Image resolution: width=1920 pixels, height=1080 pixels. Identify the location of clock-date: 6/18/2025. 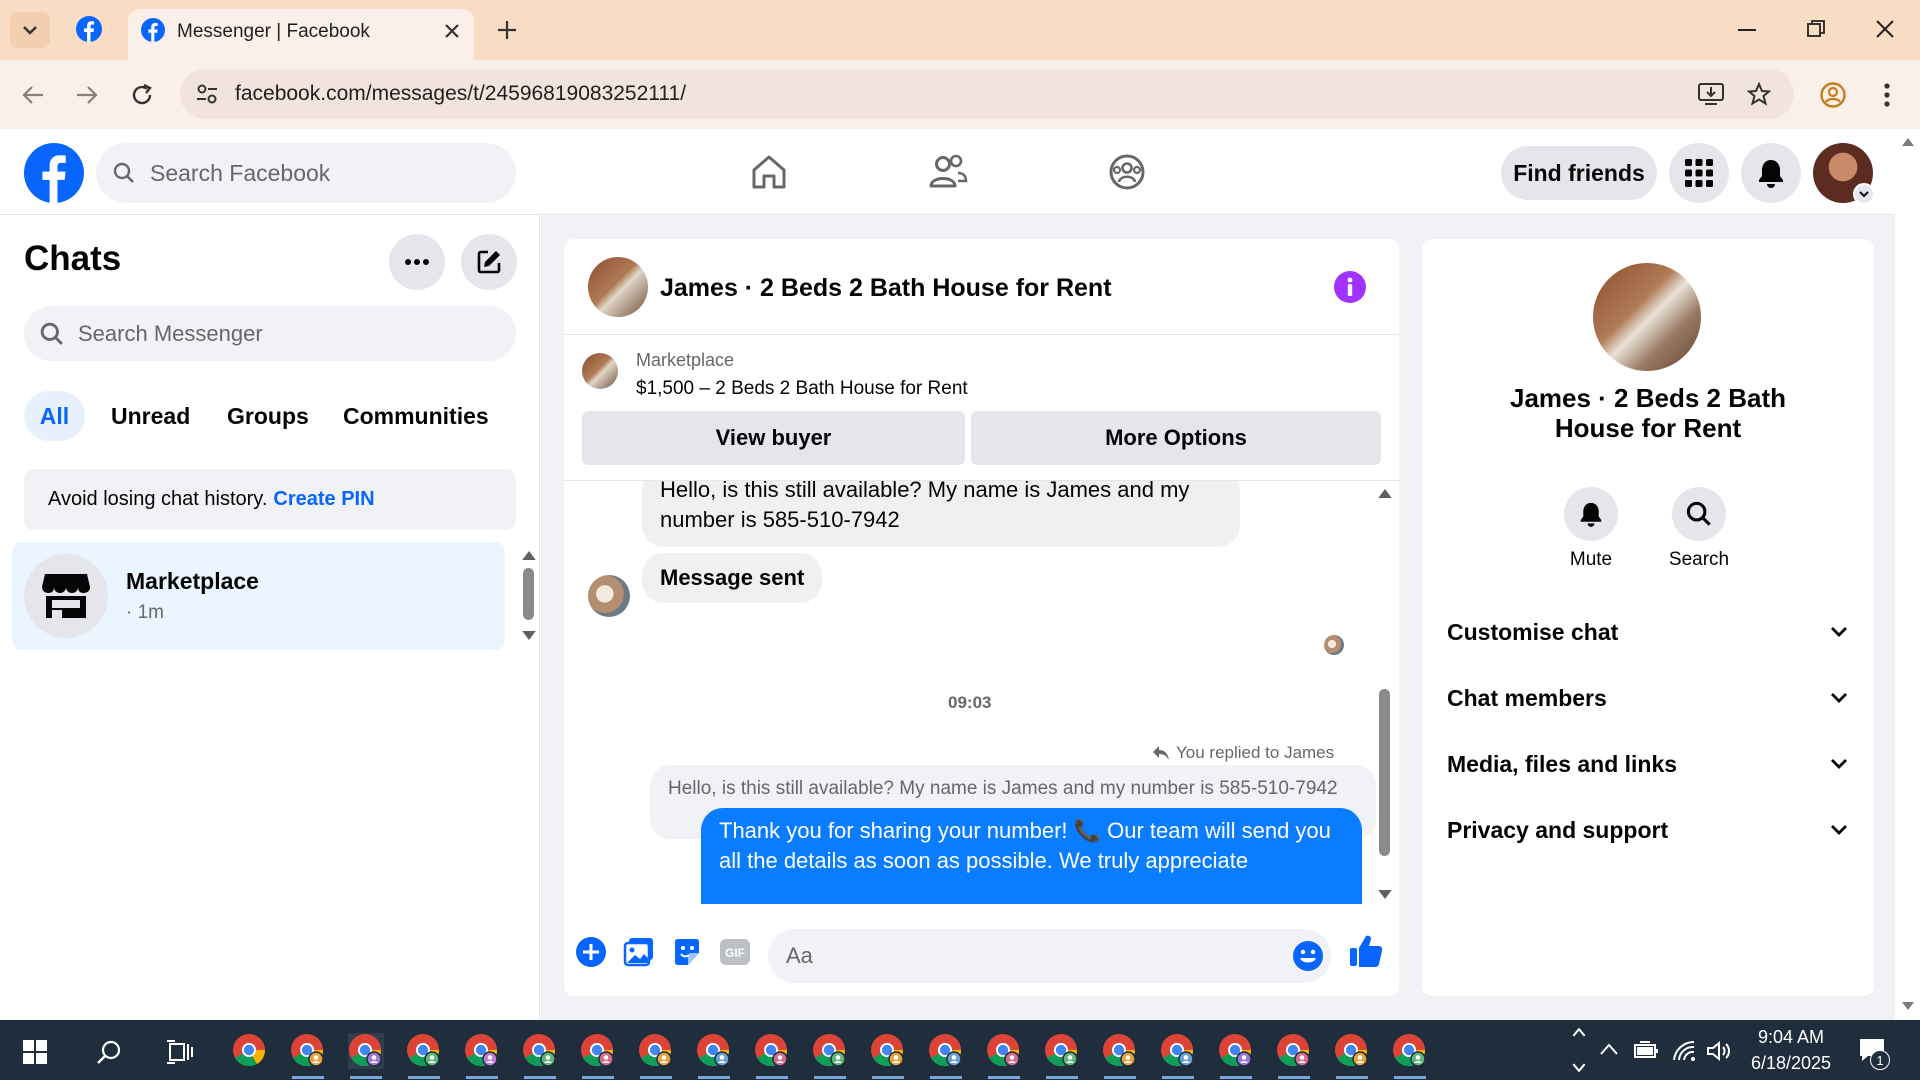
(1791, 1063).